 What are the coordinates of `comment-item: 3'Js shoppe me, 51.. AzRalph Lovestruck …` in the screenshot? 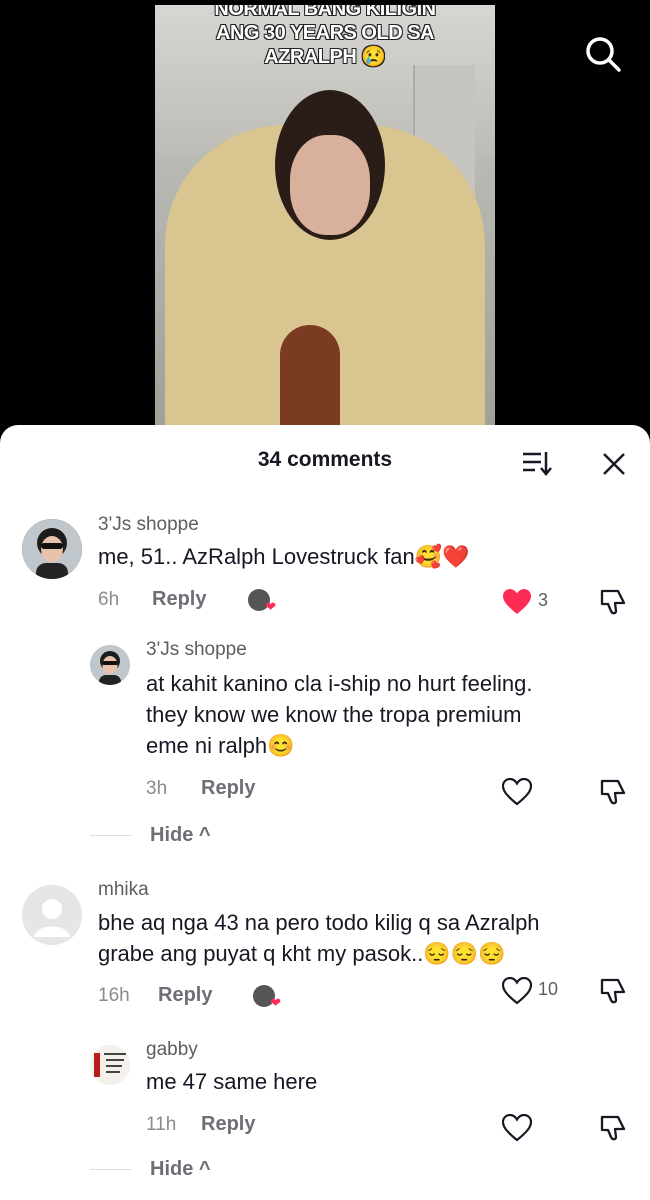 It's located at (325, 570).